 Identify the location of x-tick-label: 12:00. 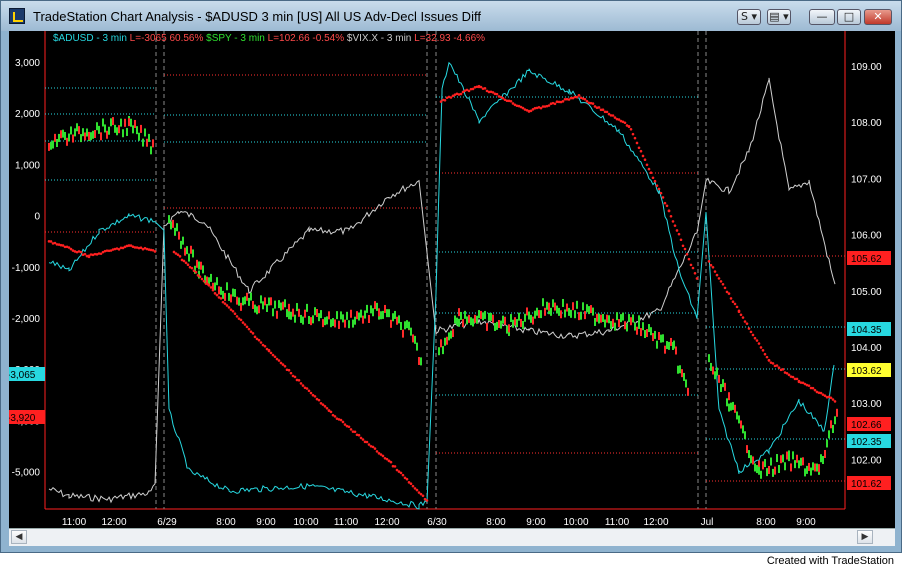
(386, 522).